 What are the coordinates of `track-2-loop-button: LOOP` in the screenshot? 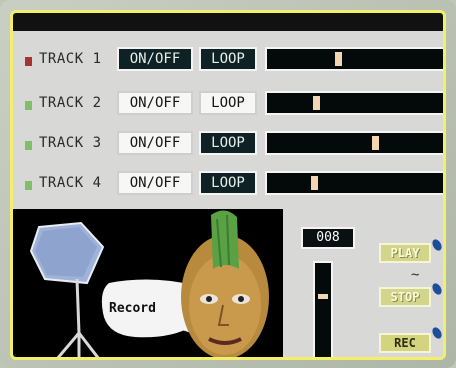 It's located at (228, 103).